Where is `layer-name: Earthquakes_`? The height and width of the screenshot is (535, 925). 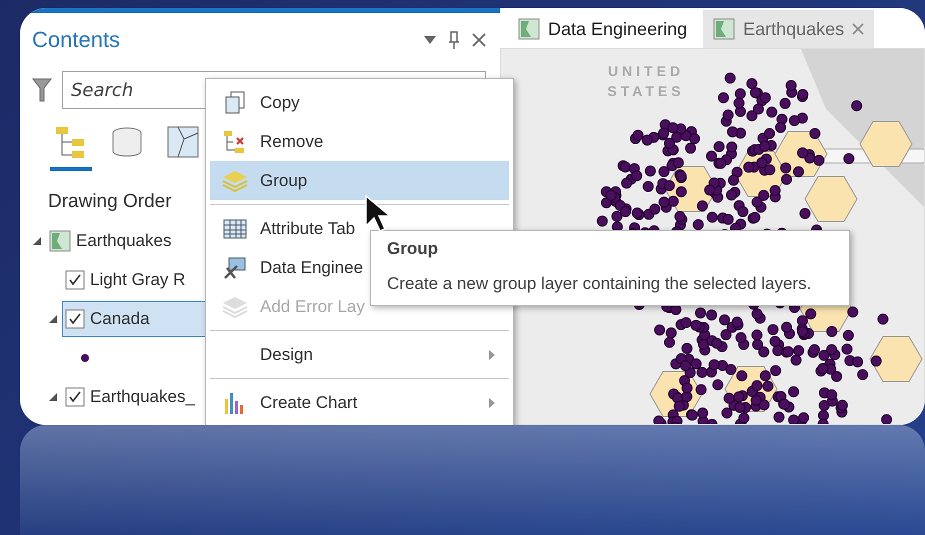 layer-name: Earthquakes_ is located at coordinates (142, 396).